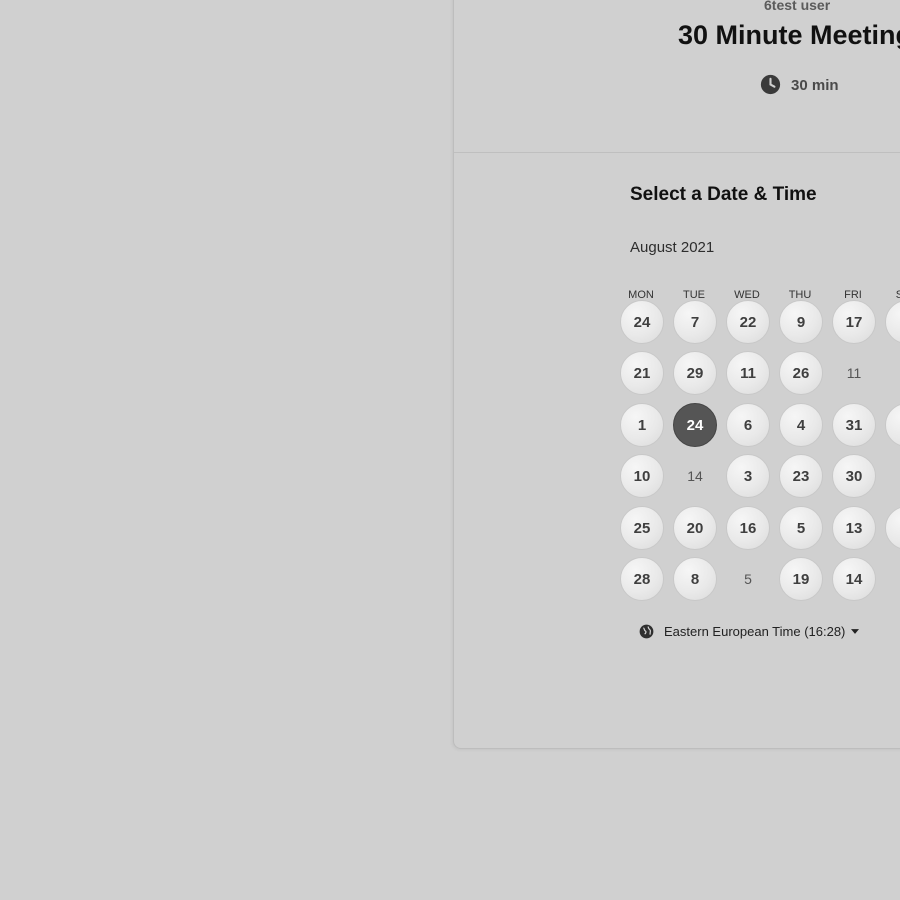  What do you see at coordinates (723, 194) in the screenshot?
I see `section-title: Select a Date & Time` at bounding box center [723, 194].